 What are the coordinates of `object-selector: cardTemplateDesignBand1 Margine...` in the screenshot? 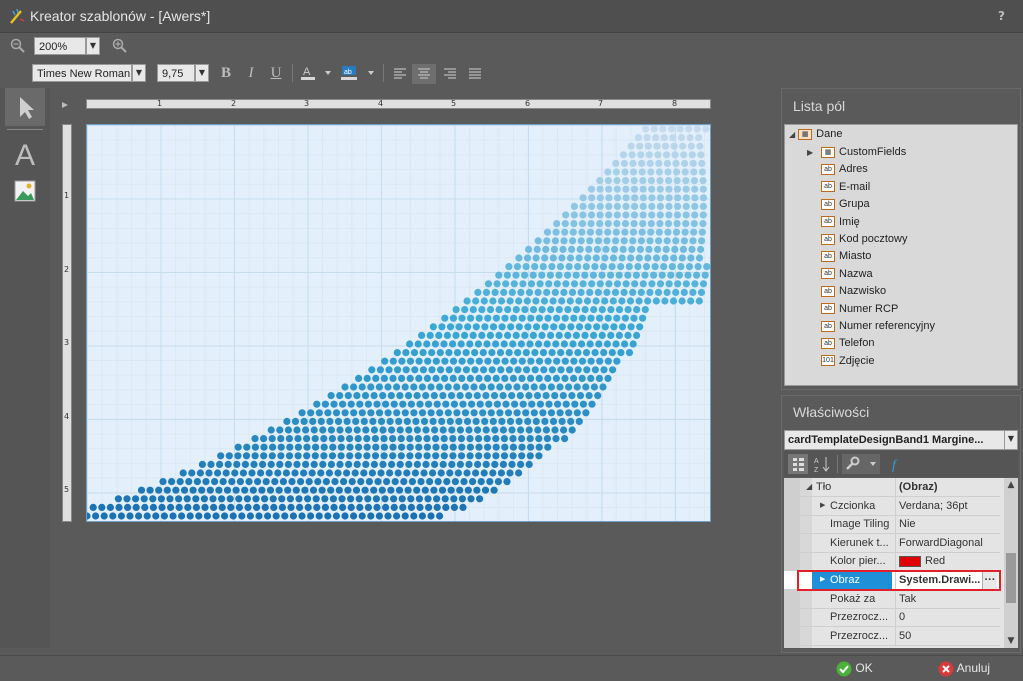 It's located at (901, 440).